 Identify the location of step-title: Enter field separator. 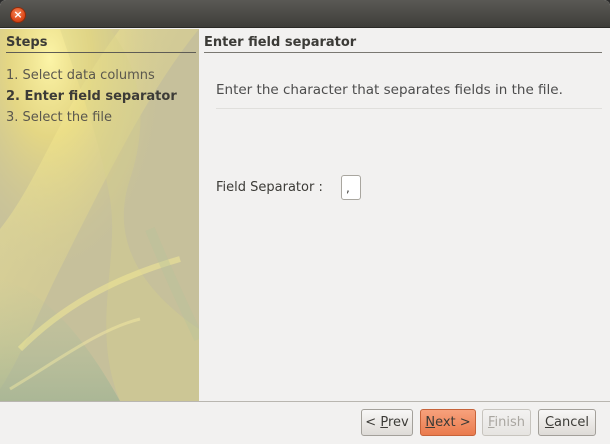
(280, 42).